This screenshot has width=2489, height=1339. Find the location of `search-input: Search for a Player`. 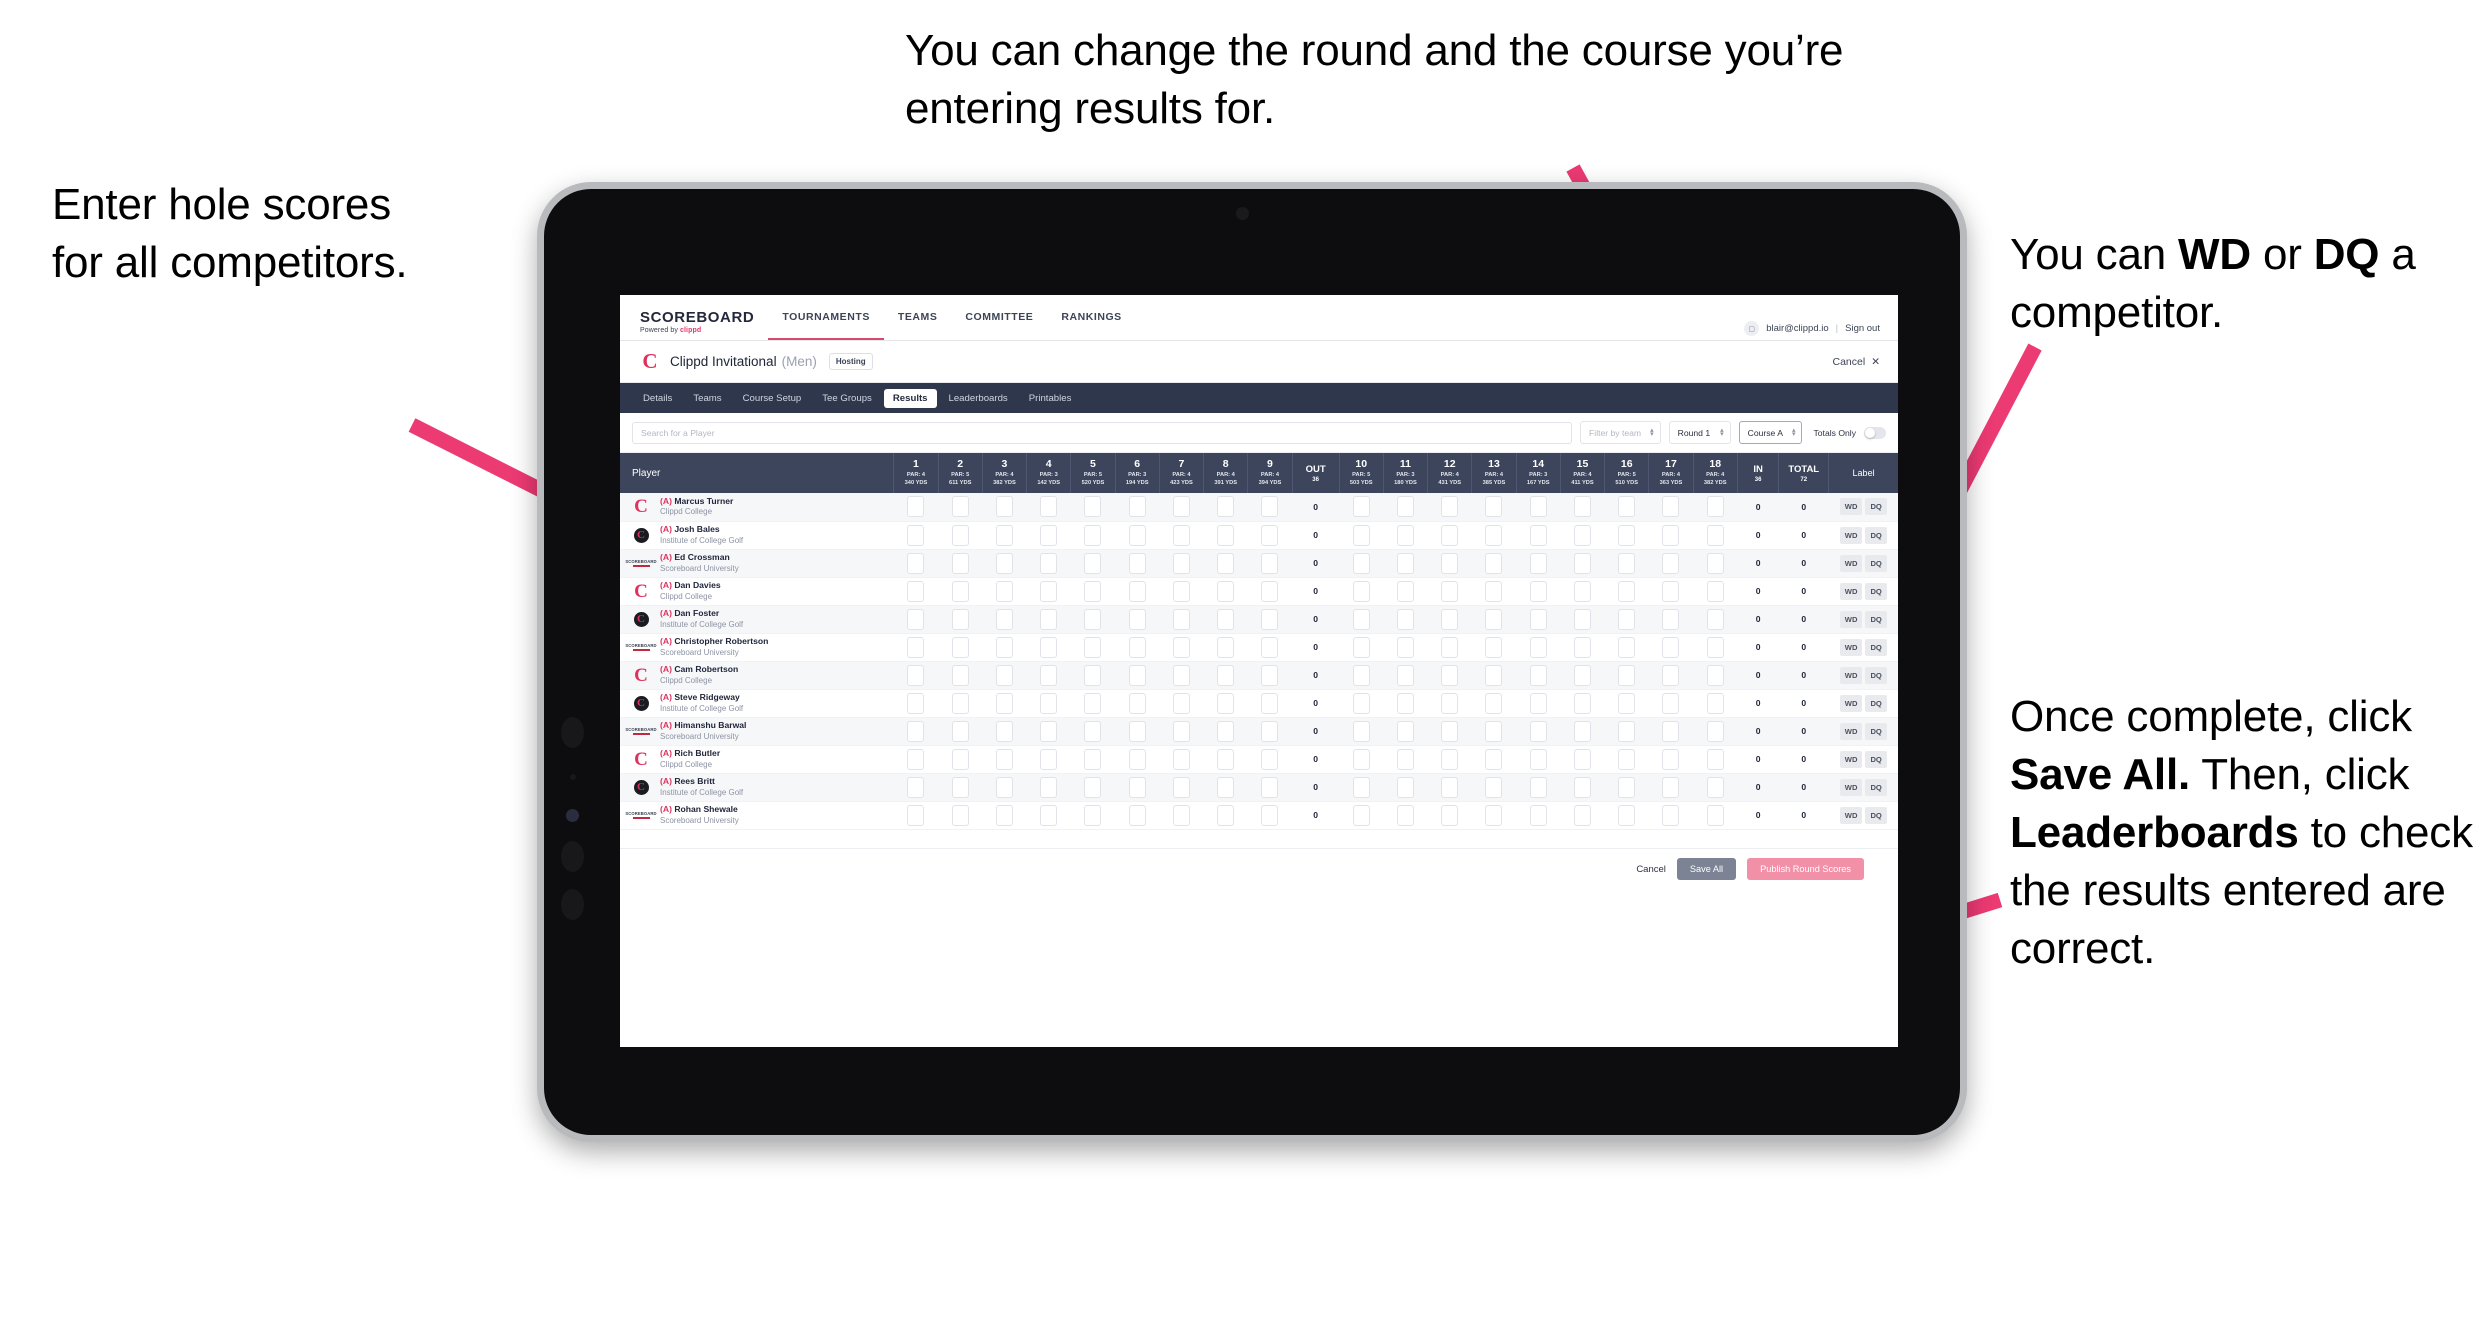

search-input: Search for a Player is located at coordinates (1102, 432).